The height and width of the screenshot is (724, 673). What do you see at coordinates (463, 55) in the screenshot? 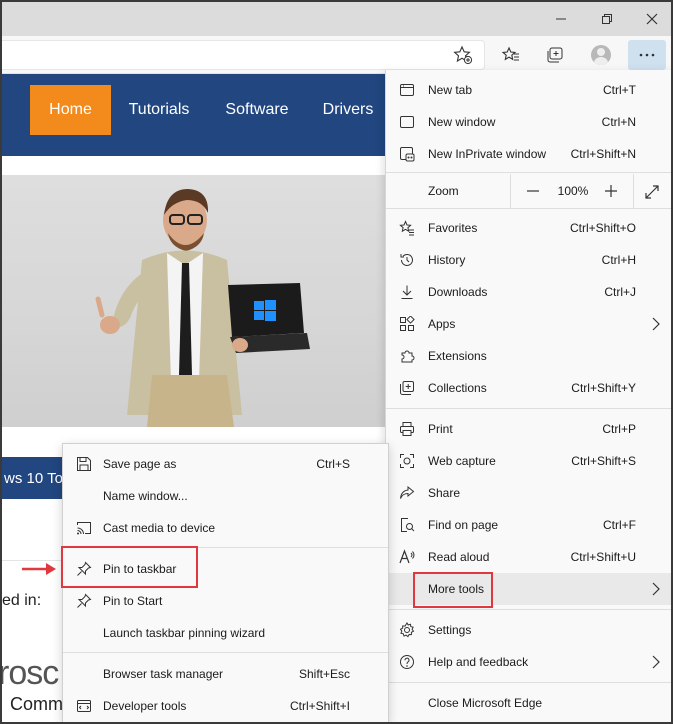
I see `add-favorite-button` at bounding box center [463, 55].